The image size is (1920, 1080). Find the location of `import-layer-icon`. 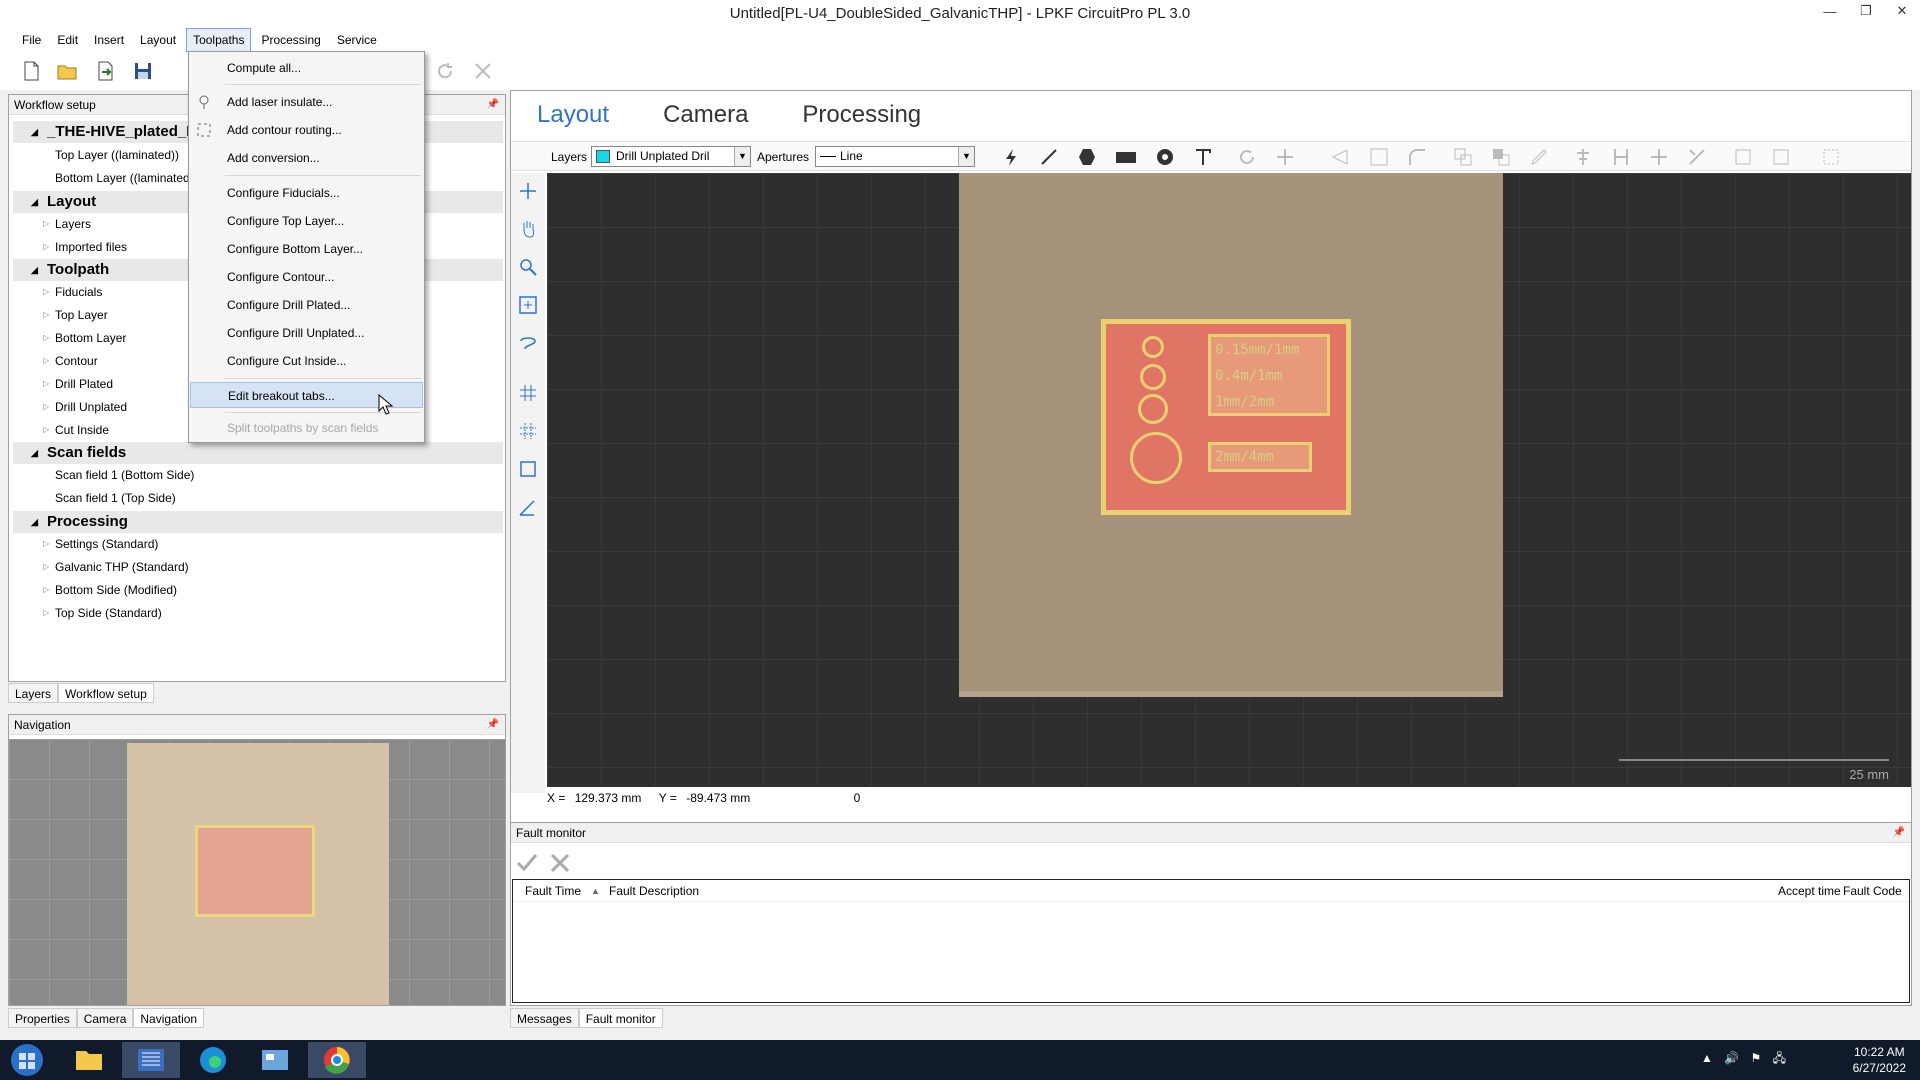

import-layer-icon is located at coordinates (1743, 157).